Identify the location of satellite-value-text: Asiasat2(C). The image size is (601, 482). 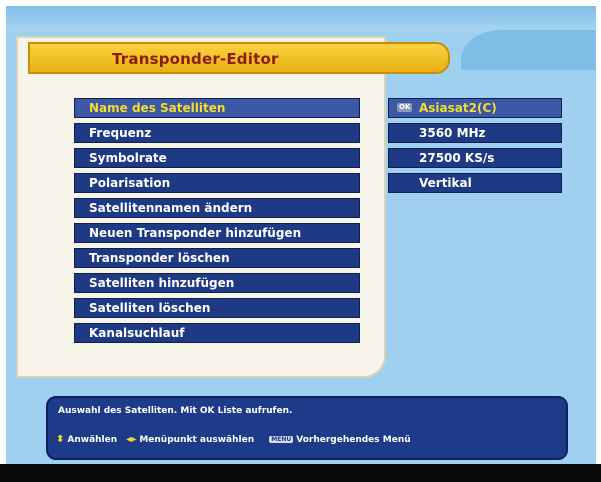
(458, 108).